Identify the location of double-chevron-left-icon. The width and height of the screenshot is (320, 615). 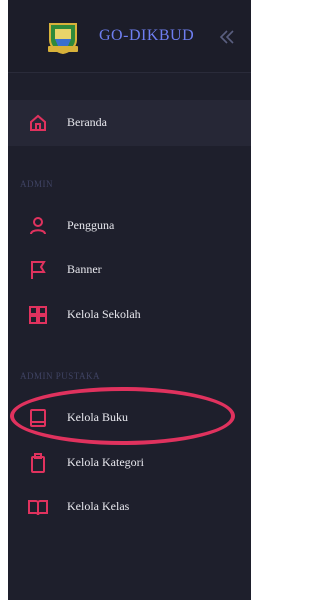
(227, 37).